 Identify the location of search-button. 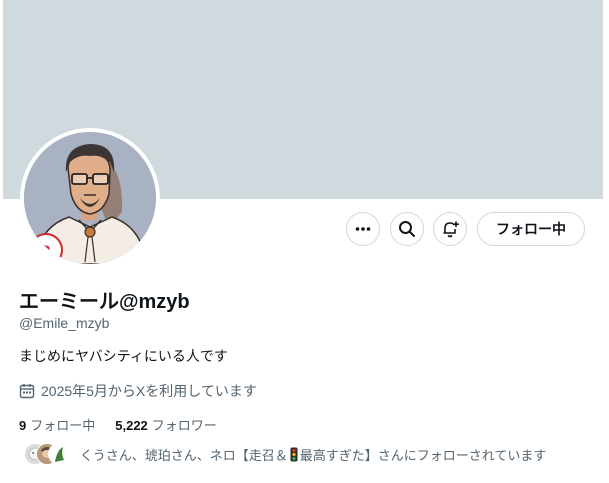
(407, 229).